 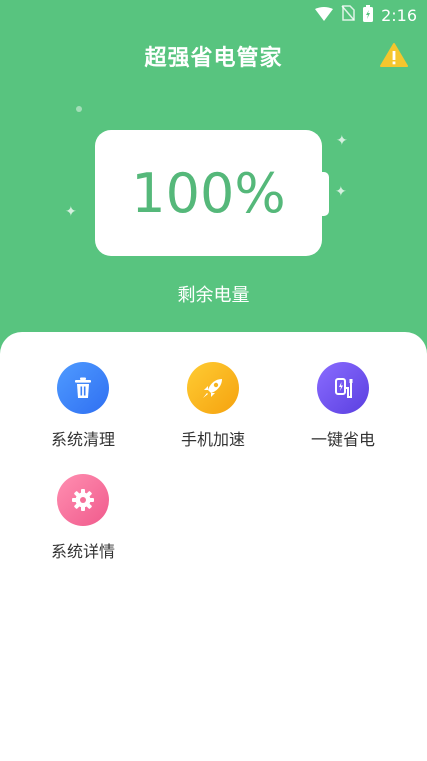 What do you see at coordinates (213, 58) in the screenshot?
I see `app-title: 超强省电管家` at bounding box center [213, 58].